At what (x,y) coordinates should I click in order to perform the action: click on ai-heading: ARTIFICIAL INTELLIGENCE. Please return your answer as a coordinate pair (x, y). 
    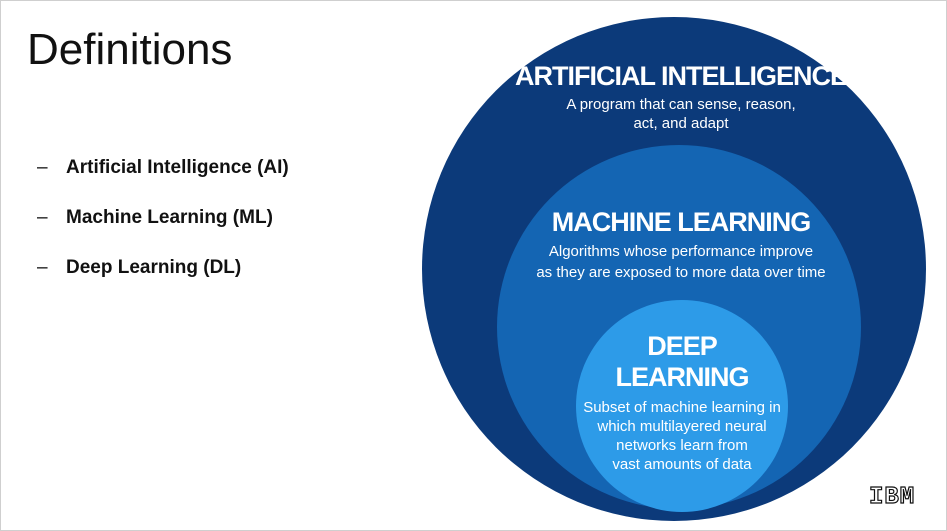
    Looking at the image, I should click on (681, 76).